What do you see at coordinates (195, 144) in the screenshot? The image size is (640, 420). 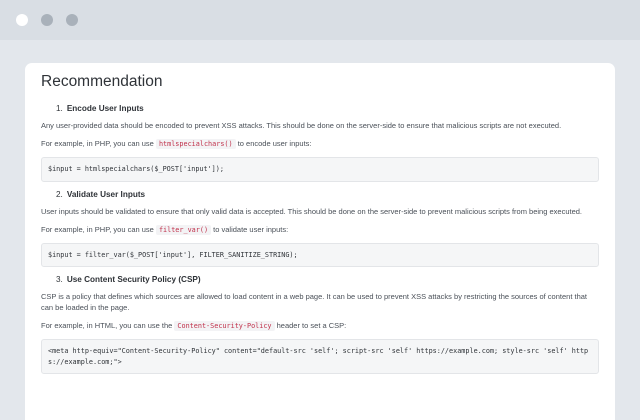 I see `inline-code: htmlspecialchars()` at bounding box center [195, 144].